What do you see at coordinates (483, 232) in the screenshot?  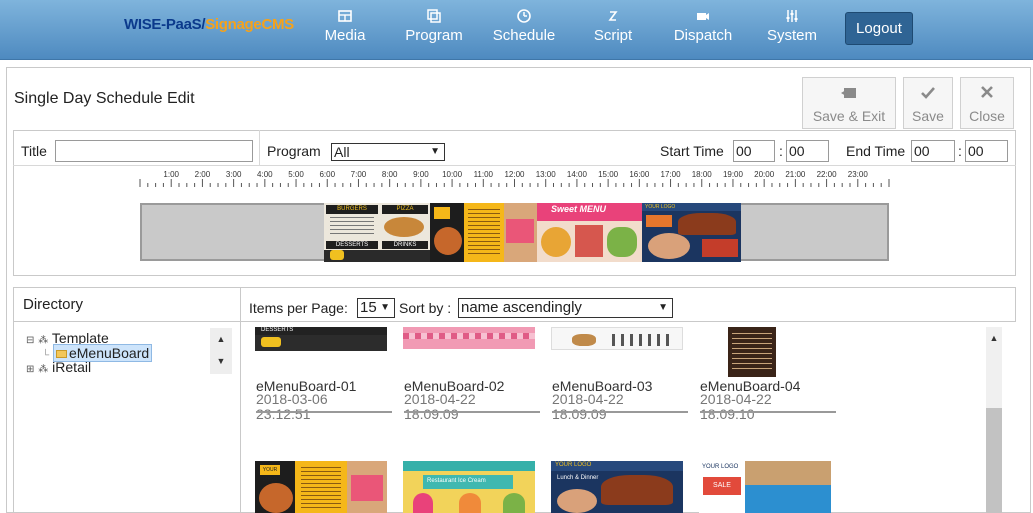 I see `timeline-program-thumb` at bounding box center [483, 232].